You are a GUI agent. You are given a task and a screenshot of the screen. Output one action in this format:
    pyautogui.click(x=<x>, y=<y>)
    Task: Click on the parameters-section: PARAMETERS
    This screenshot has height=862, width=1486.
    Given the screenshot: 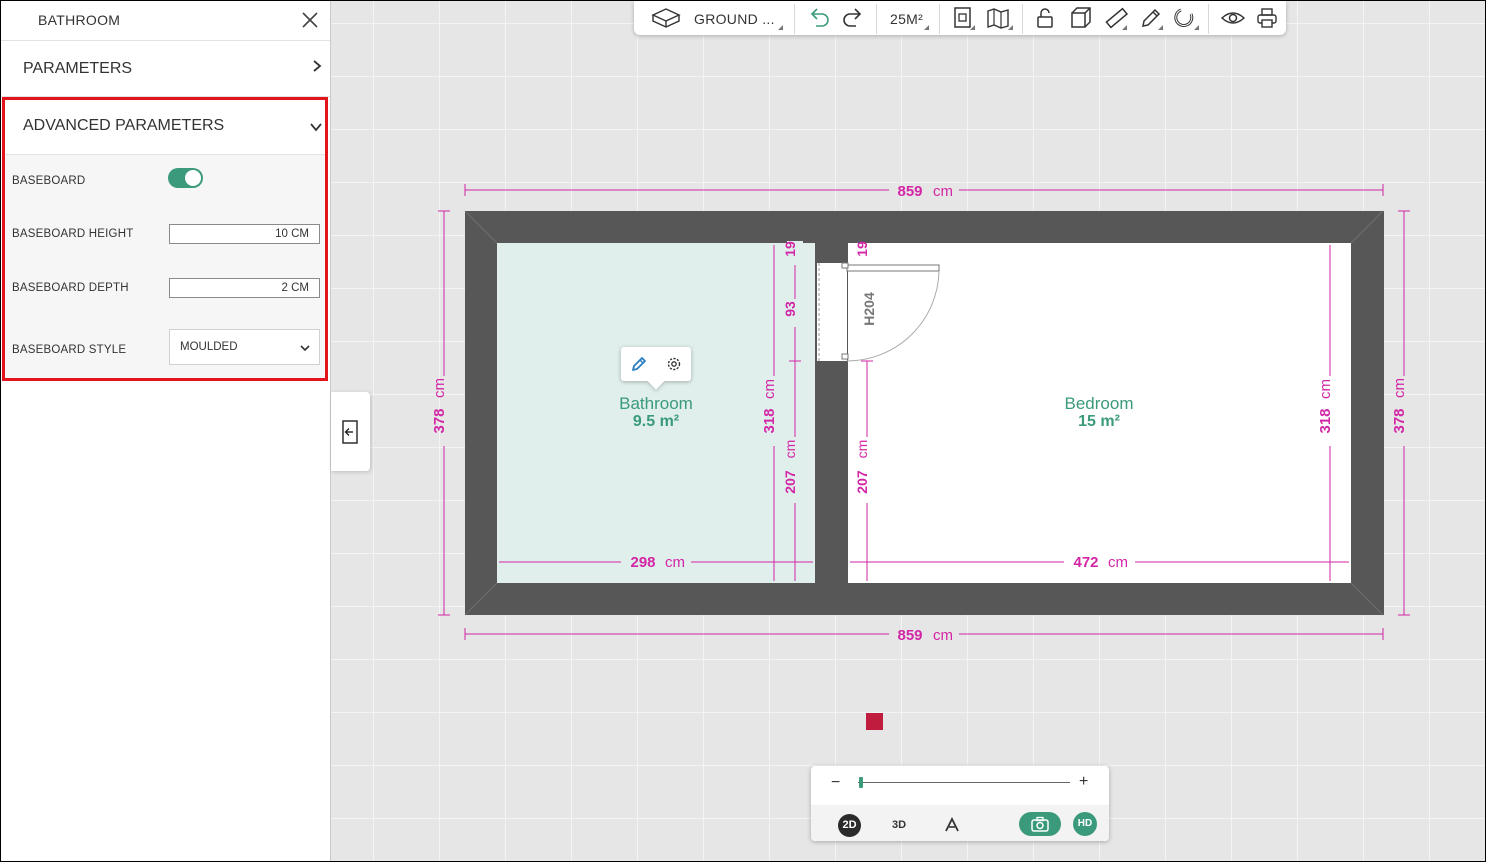 What is the action you would take?
    pyautogui.click(x=165, y=69)
    